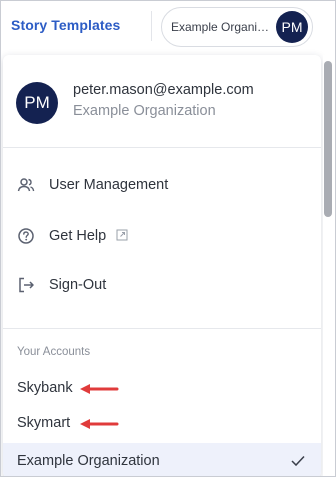 This screenshot has height=477, width=336. I want to click on menu-item-label: Get Help, so click(78, 236).